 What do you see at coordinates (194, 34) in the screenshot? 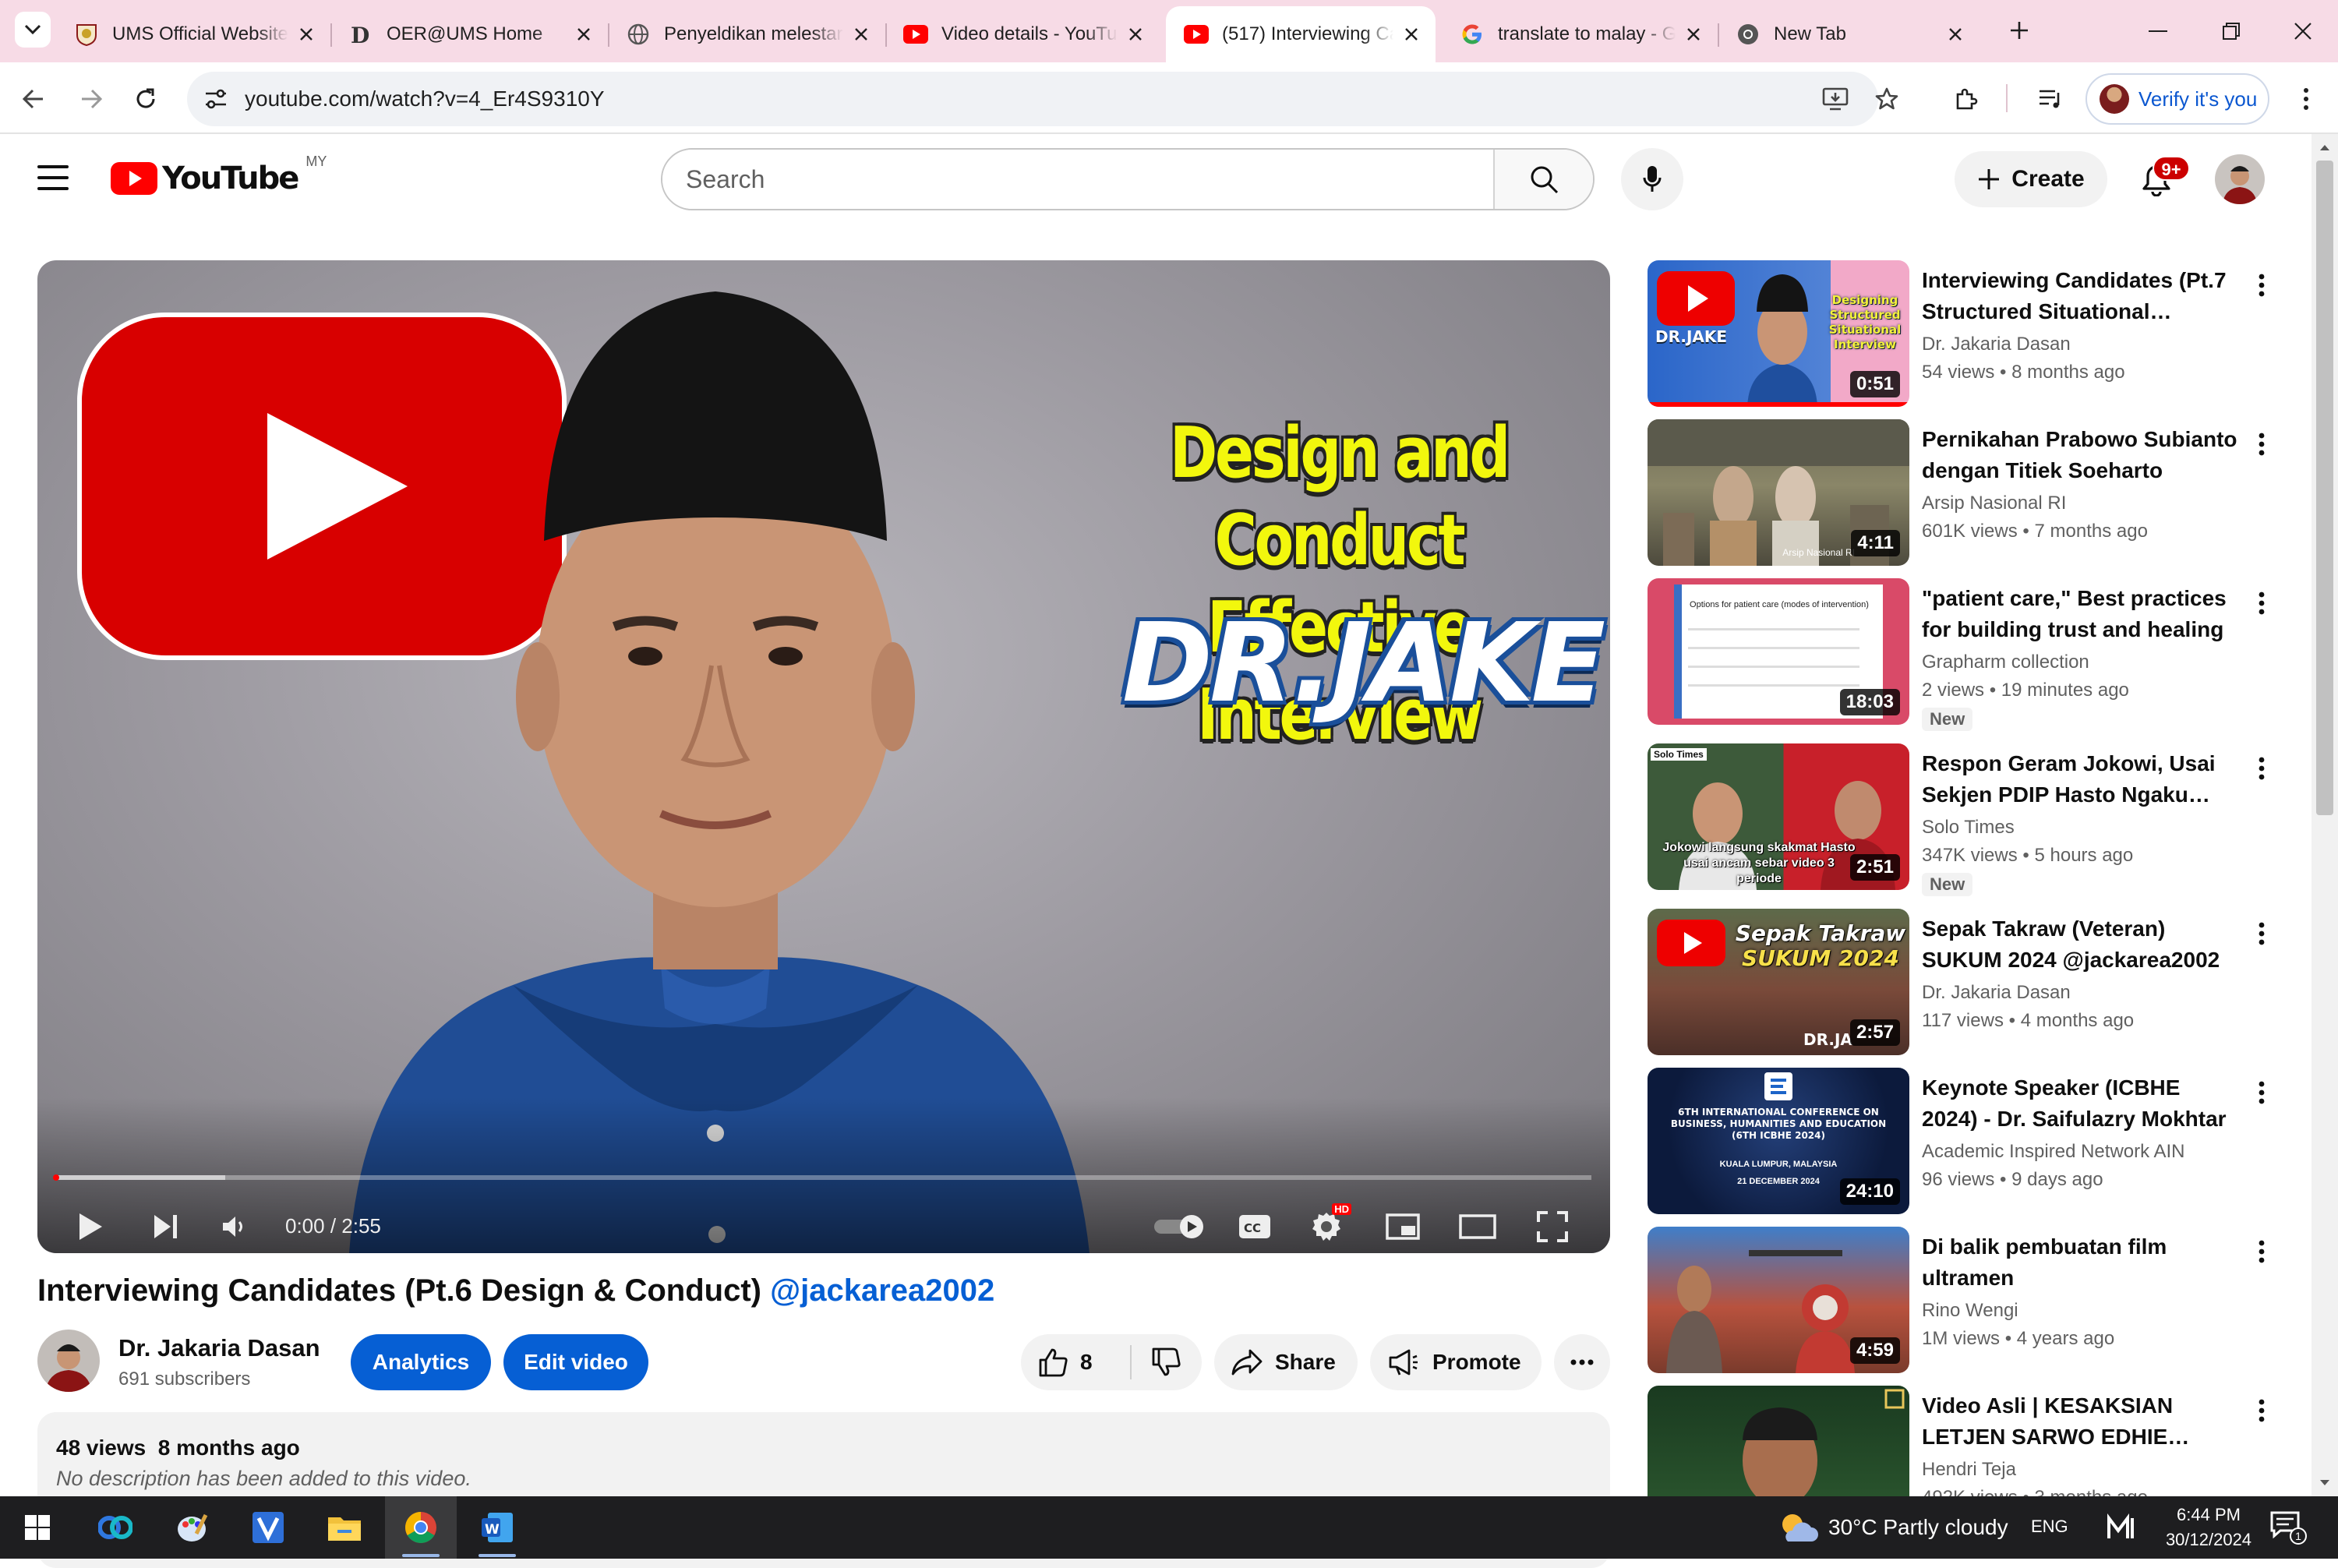
I see `browser-tab-ums: UMS Official Website` at bounding box center [194, 34].